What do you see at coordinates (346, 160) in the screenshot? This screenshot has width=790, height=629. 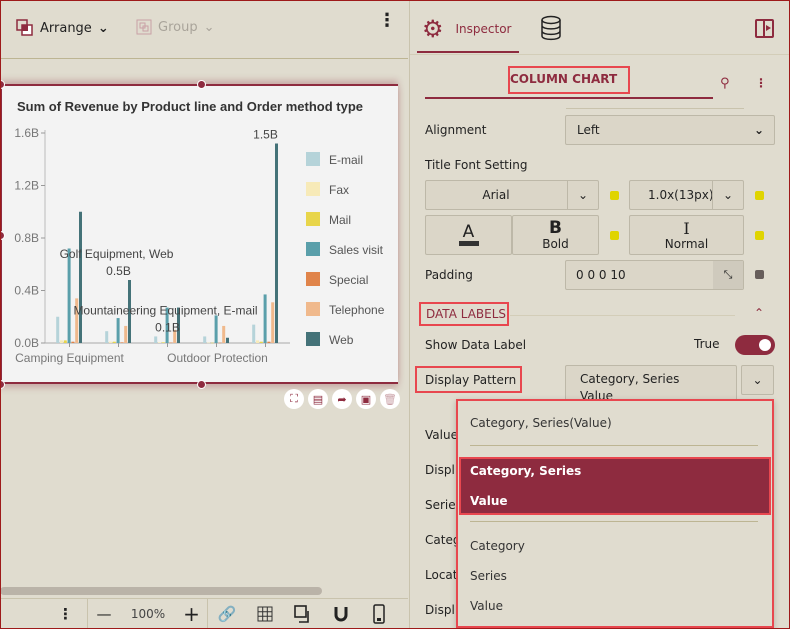 I see `legend-label: E-mail` at bounding box center [346, 160].